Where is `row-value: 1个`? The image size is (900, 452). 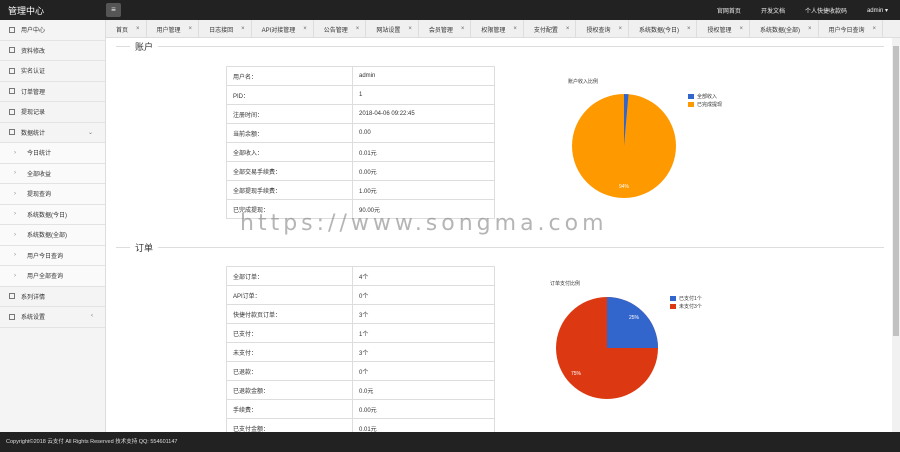 row-value: 1个 is located at coordinates (423, 333).